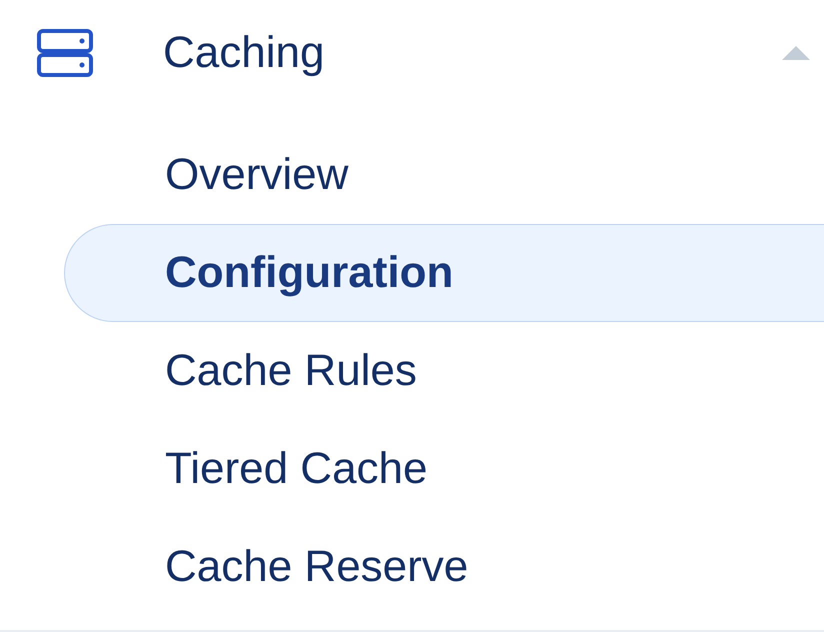  I want to click on server-icon, so click(65, 53).